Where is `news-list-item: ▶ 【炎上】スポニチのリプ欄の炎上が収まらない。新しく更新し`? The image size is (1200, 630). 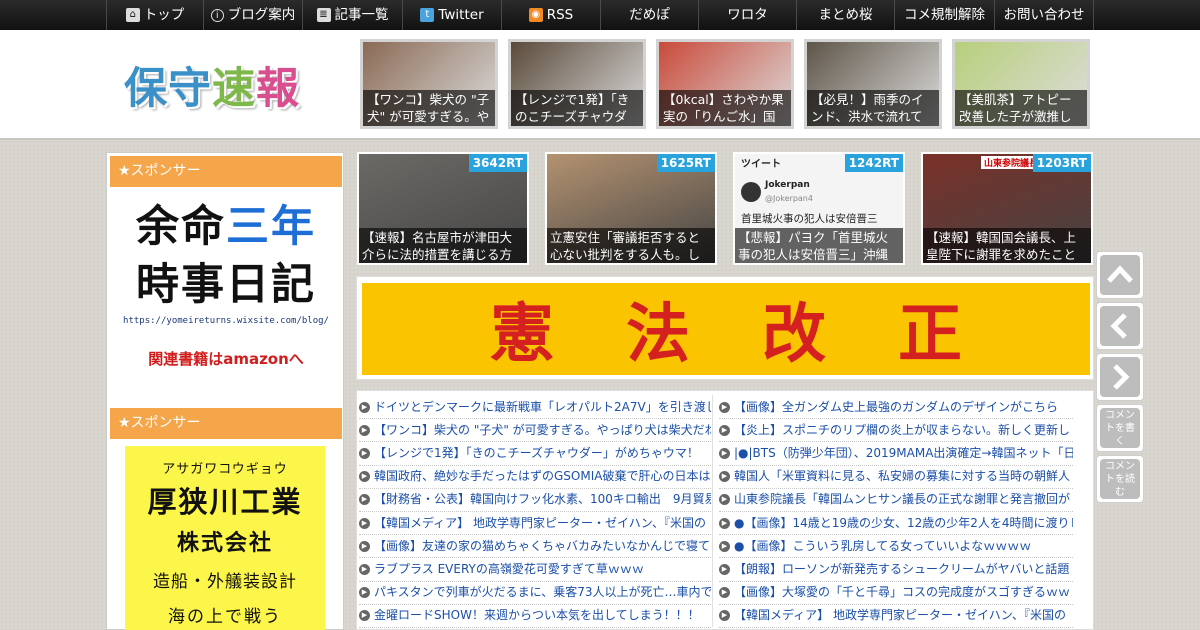
news-list-item: ▶ 【炎上】スポニチのリプ欄の炎上が収まらない。新しく更新し is located at coordinates (896, 431).